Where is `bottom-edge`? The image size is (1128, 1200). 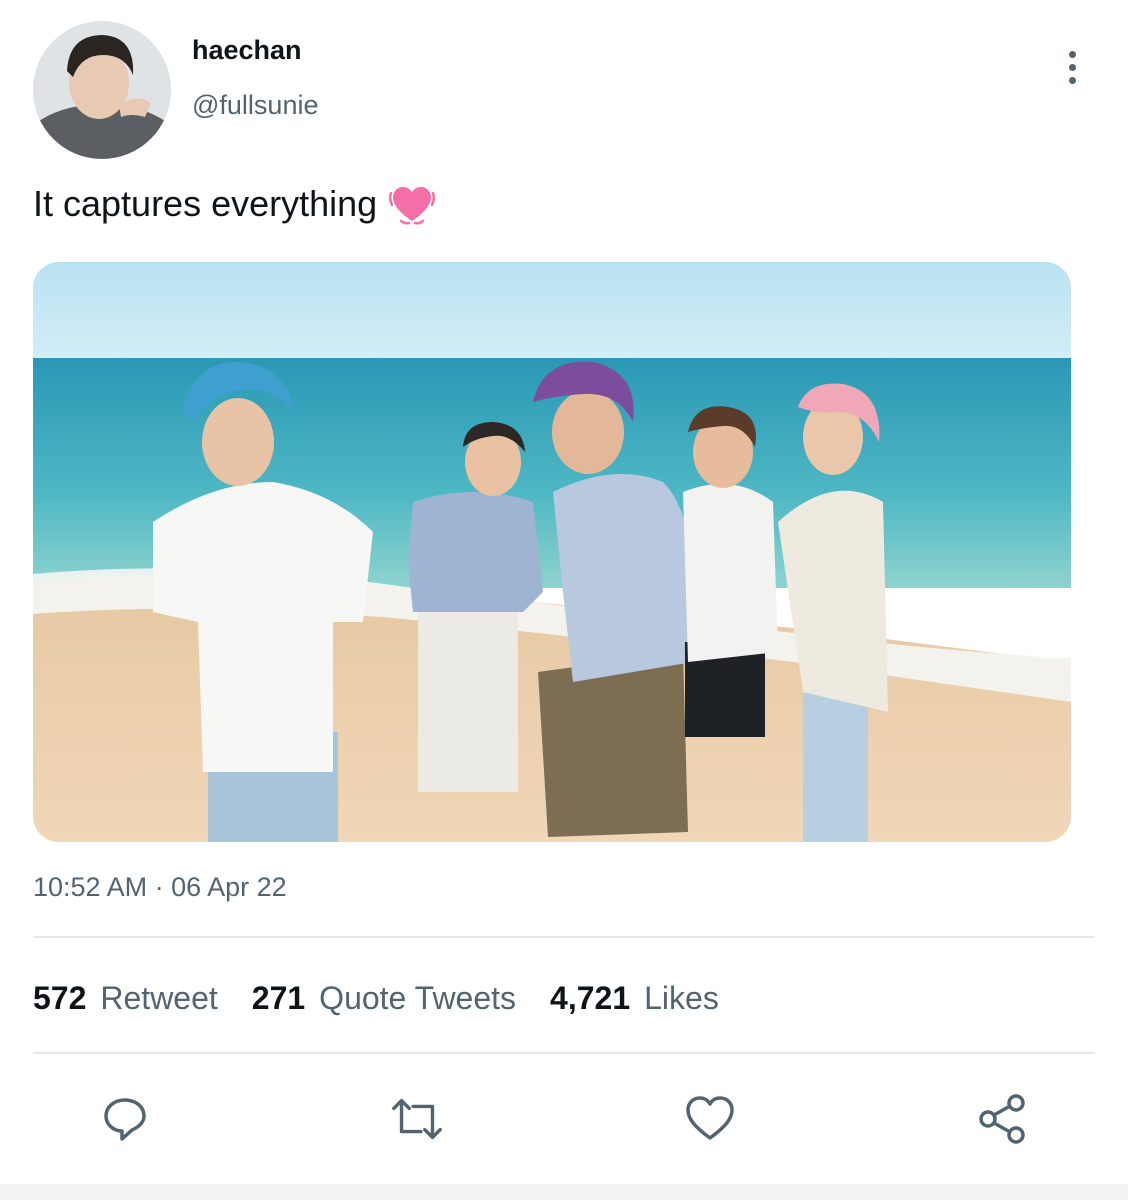
bottom-edge is located at coordinates (564, 1192).